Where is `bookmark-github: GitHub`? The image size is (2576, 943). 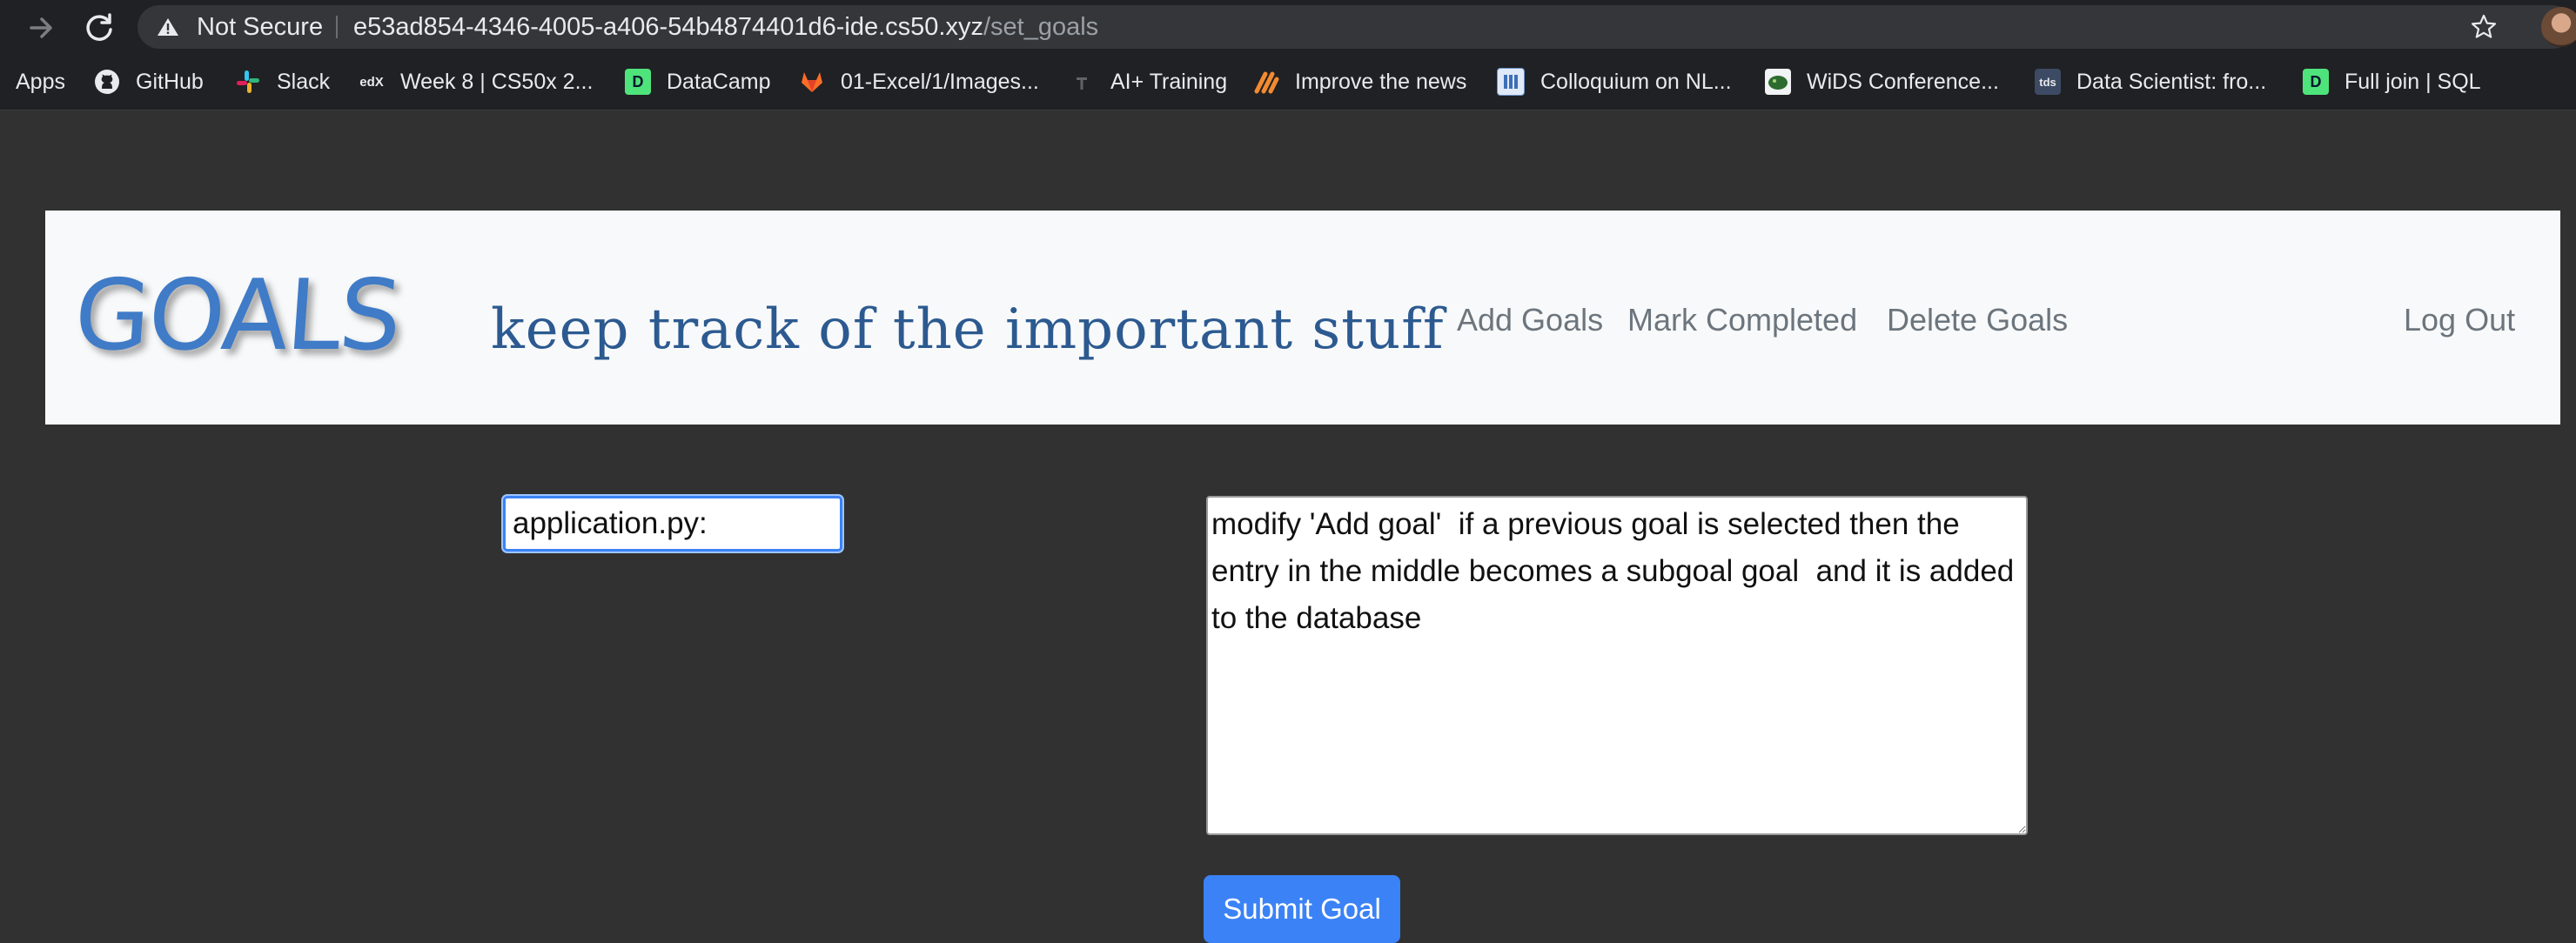
bookmark-github: GitHub is located at coordinates (149, 82).